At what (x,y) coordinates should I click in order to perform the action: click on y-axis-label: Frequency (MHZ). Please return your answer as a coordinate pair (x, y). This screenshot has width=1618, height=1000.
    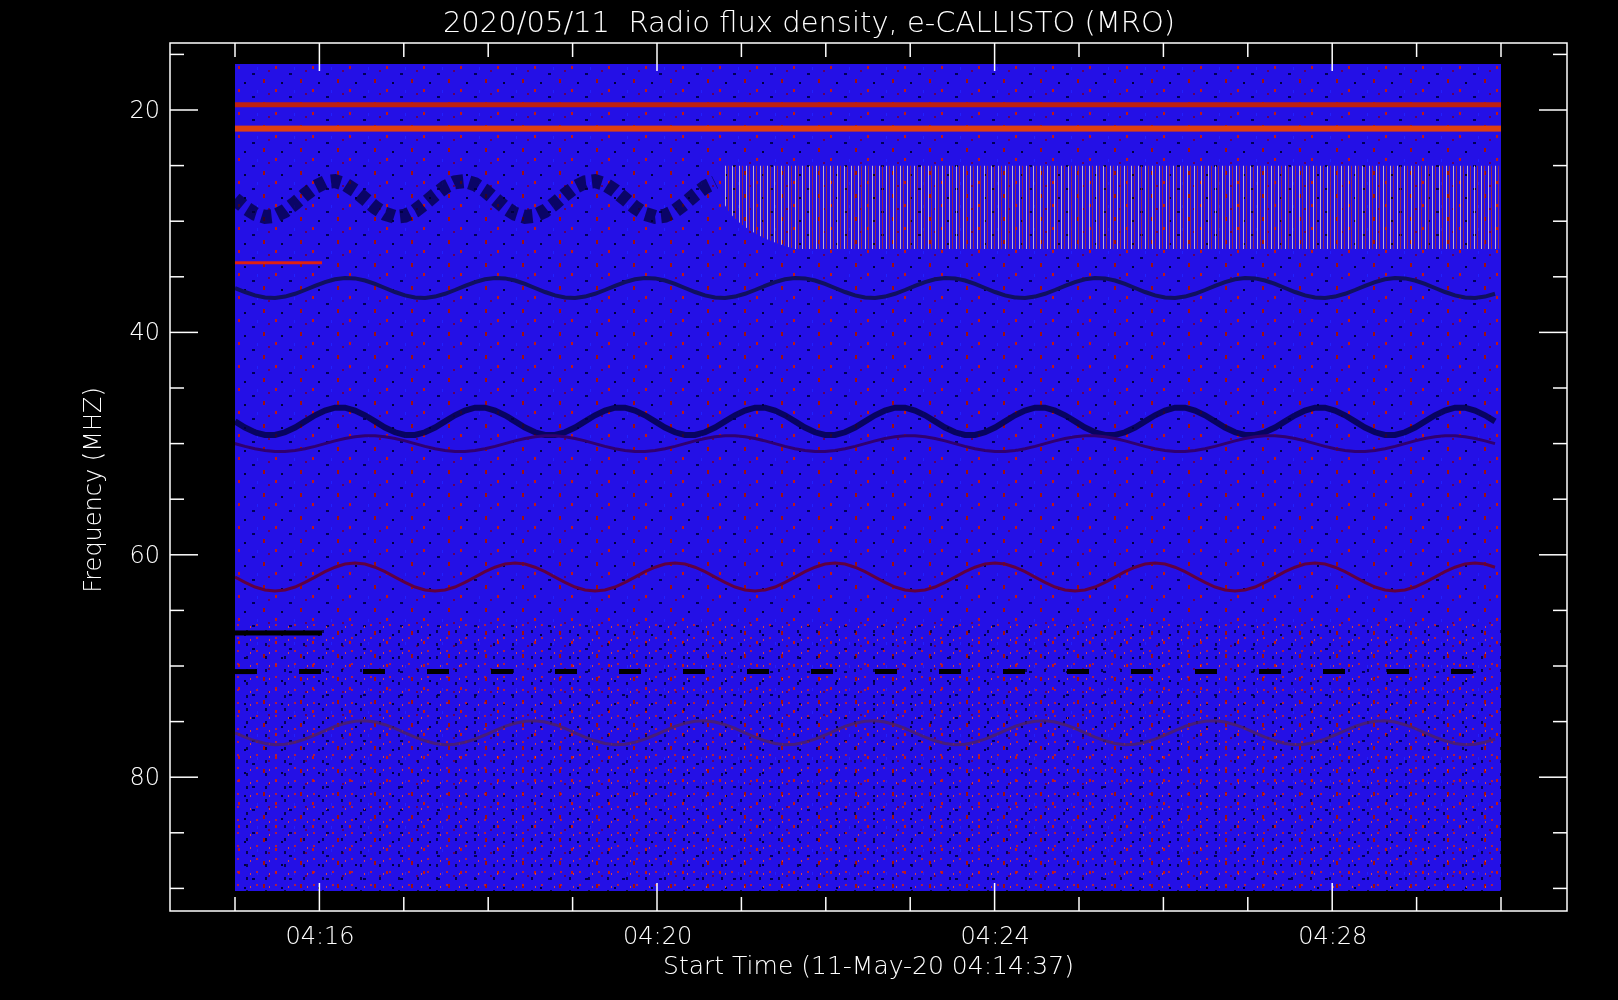
    Looking at the image, I should click on (93, 490).